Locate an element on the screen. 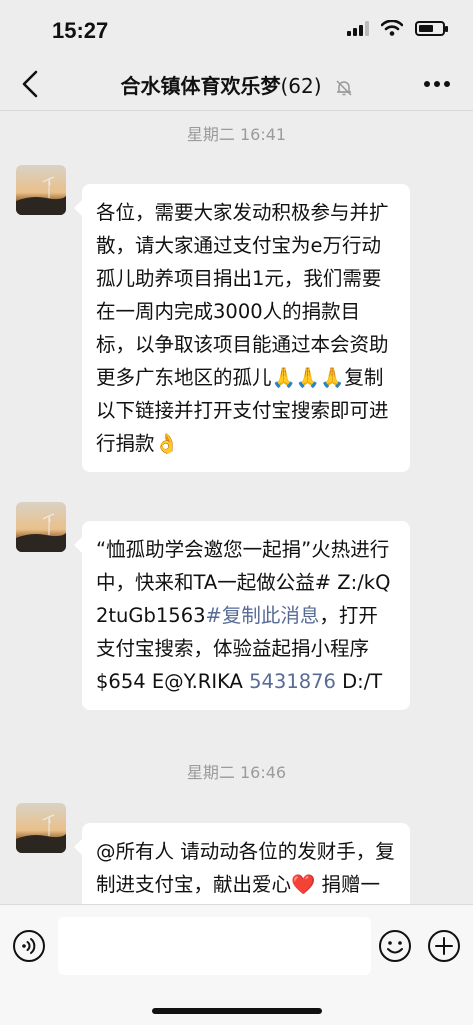  battery-icon is located at coordinates (431, 28).